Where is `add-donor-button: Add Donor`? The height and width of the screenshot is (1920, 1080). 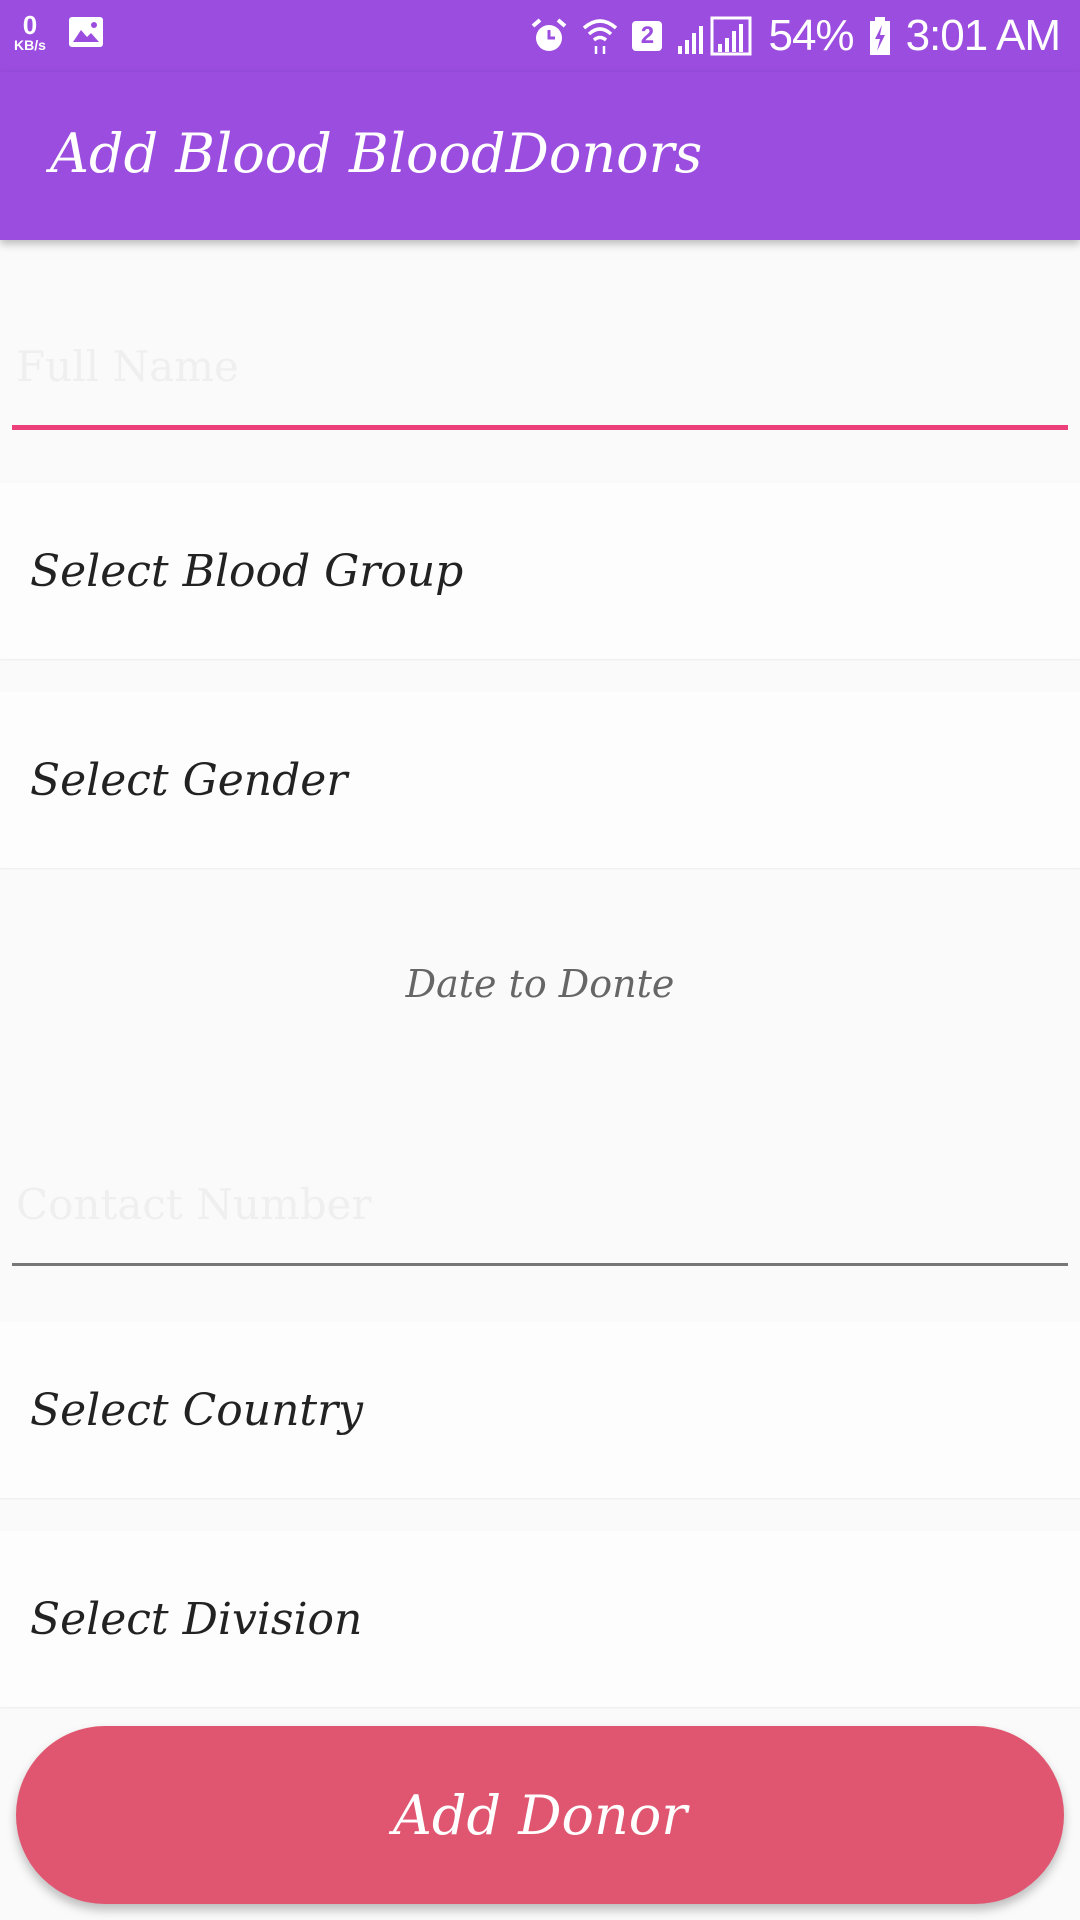 add-donor-button: Add Donor is located at coordinates (540, 1815).